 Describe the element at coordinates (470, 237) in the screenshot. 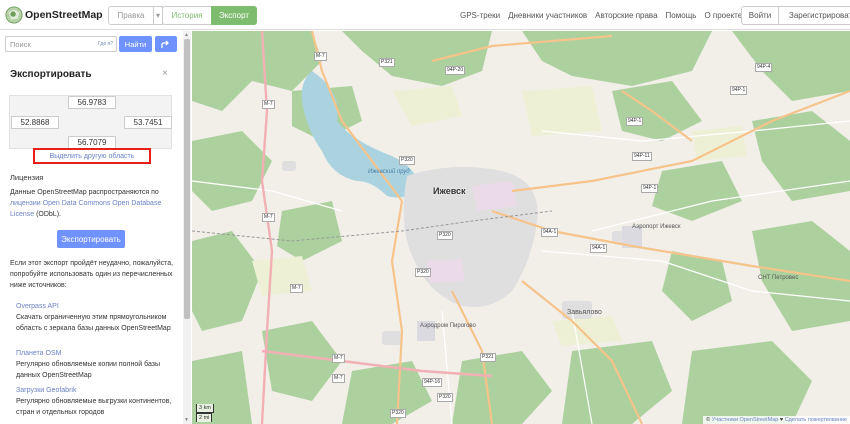

I see `city-area` at that location.